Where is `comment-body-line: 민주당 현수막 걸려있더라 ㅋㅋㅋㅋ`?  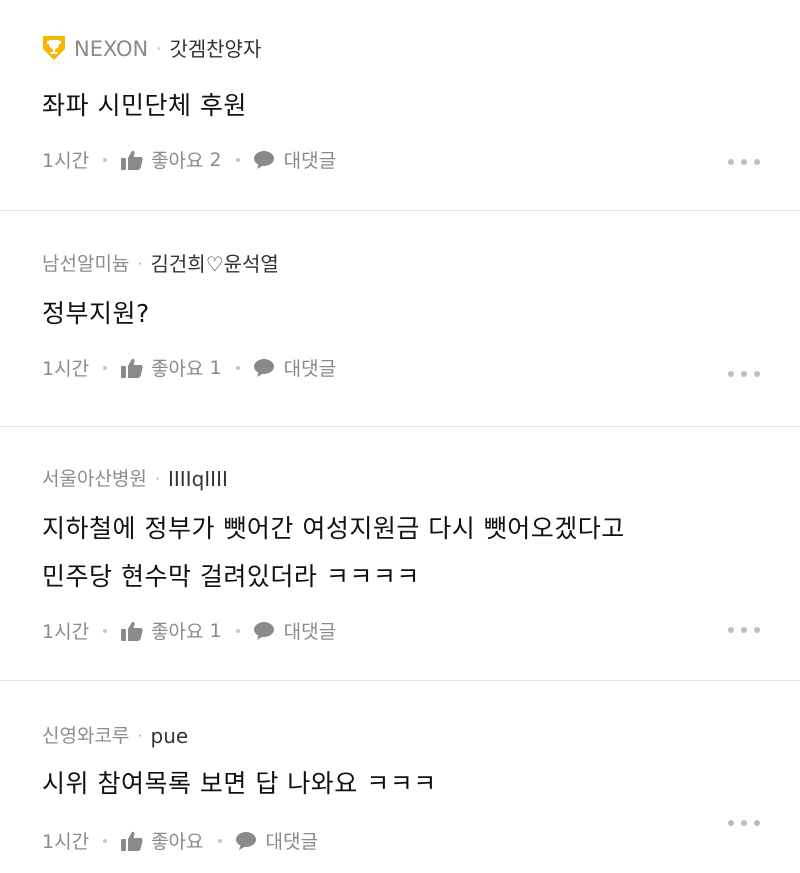
comment-body-line: 민주당 현수막 걸려있더라 ㅋㅋㅋㅋ is located at coordinates (231, 576).